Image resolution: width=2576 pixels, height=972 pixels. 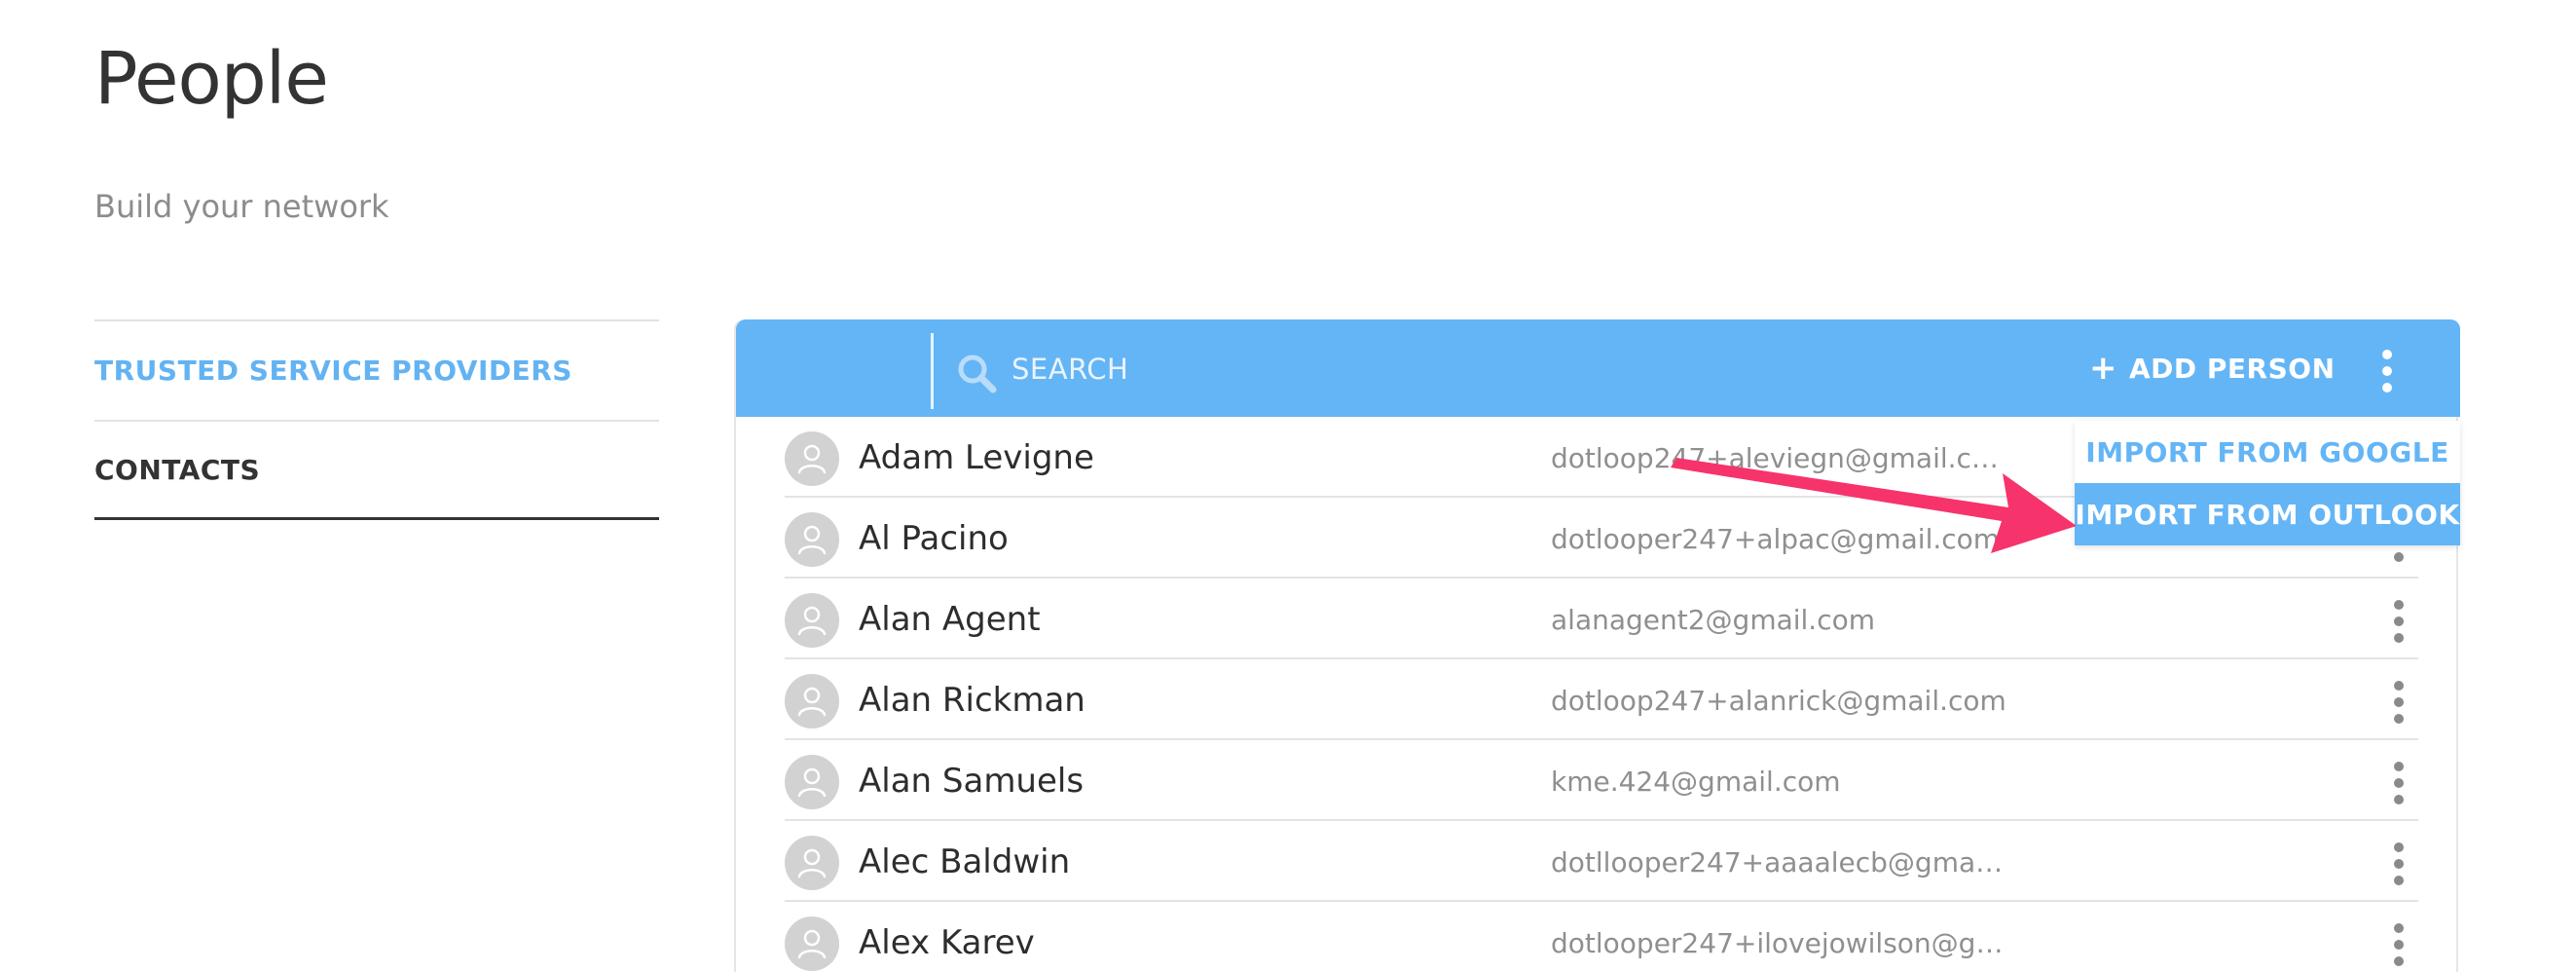 What do you see at coordinates (1304, 369) in the screenshot?
I see `search-input` at bounding box center [1304, 369].